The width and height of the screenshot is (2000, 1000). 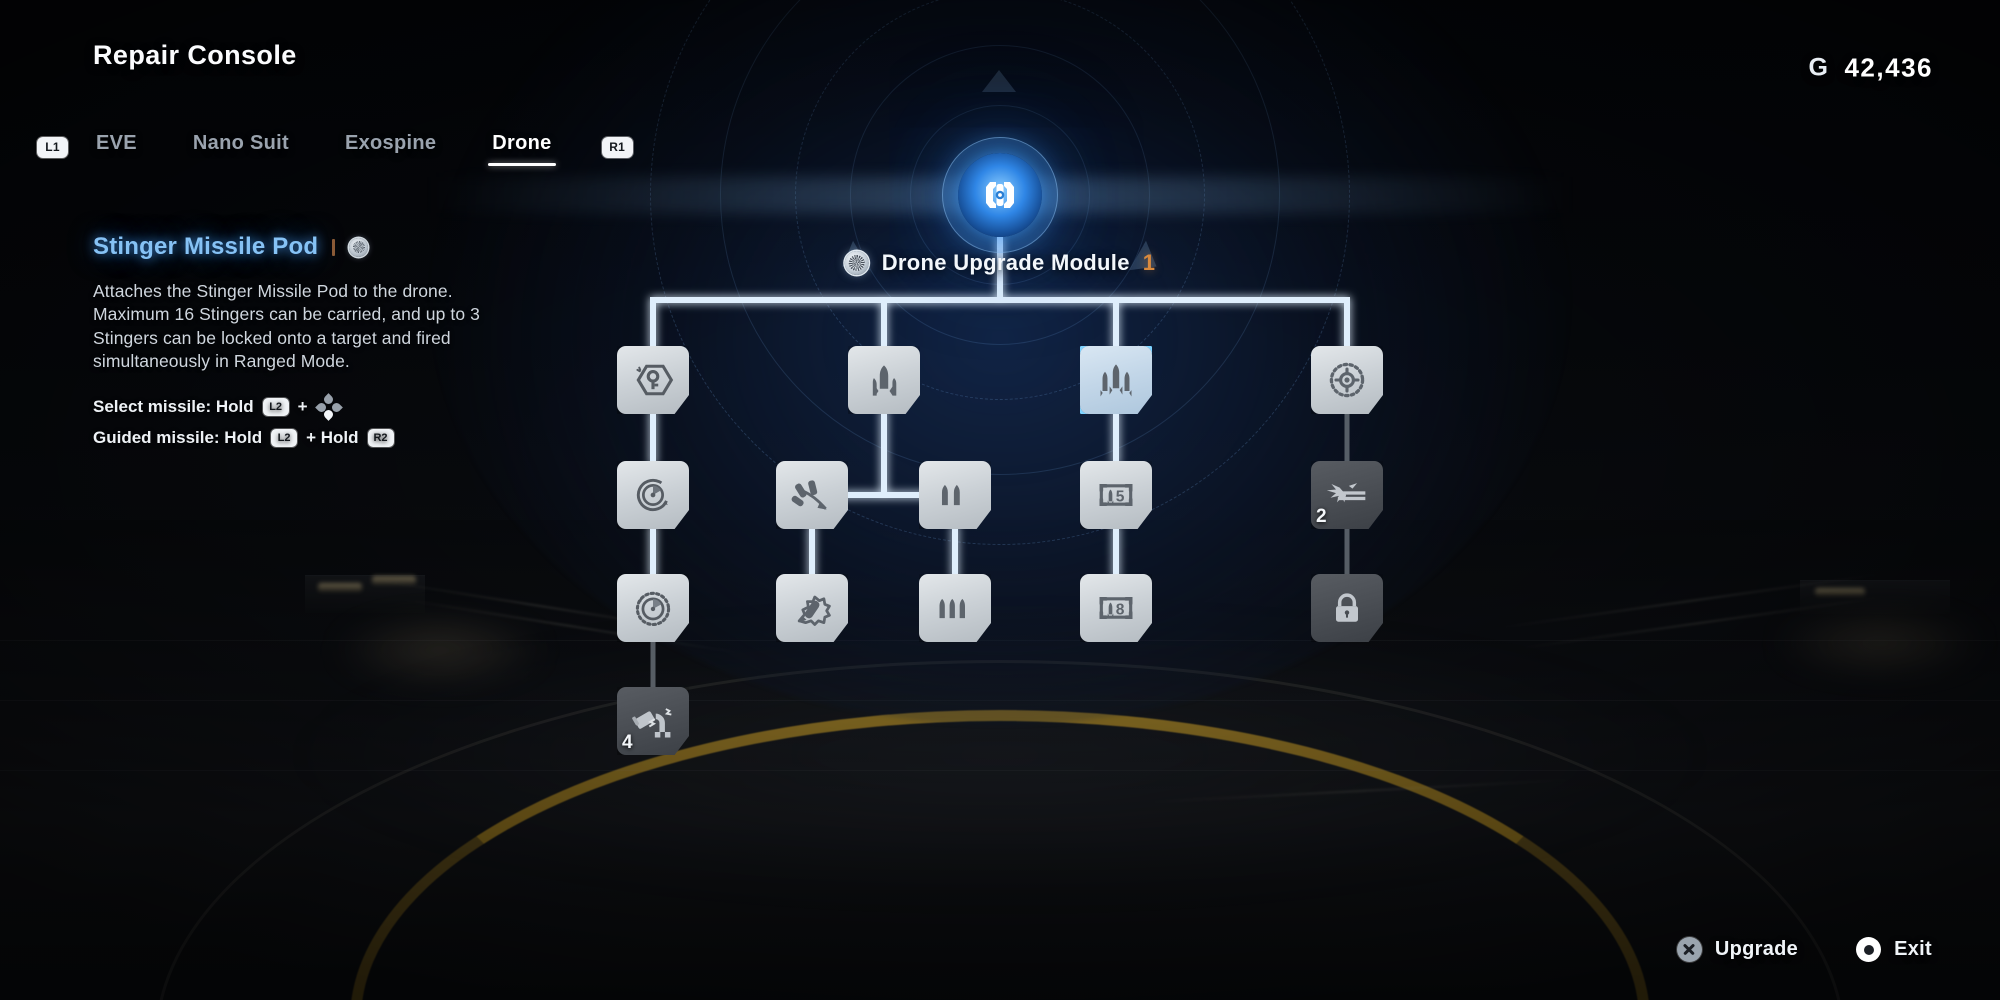 I want to click on gear-medal-icon, so click(x=856, y=263).